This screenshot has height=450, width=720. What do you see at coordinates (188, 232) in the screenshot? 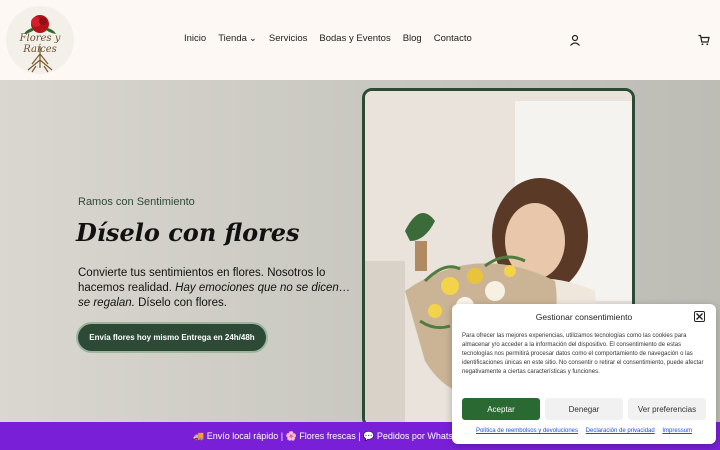
I see `hero-headline: Díselo con flores` at bounding box center [188, 232].